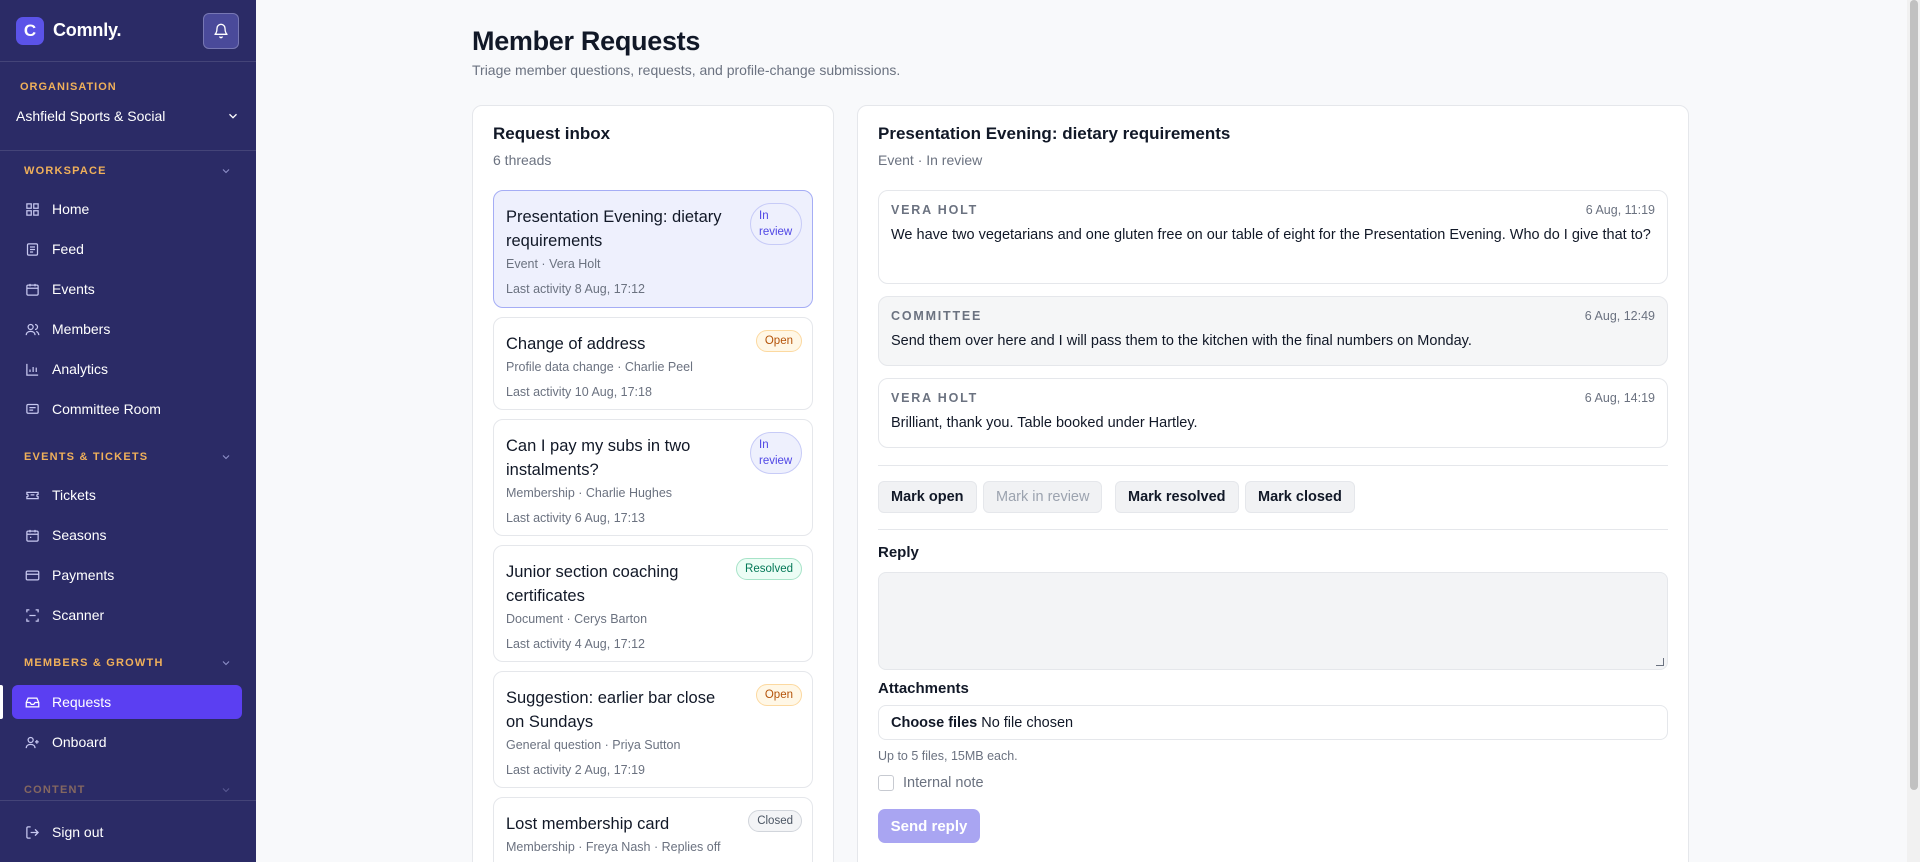 This screenshot has height=862, width=1920. Describe the element at coordinates (73, 289) in the screenshot. I see `sidebar-item-label: Events` at that location.